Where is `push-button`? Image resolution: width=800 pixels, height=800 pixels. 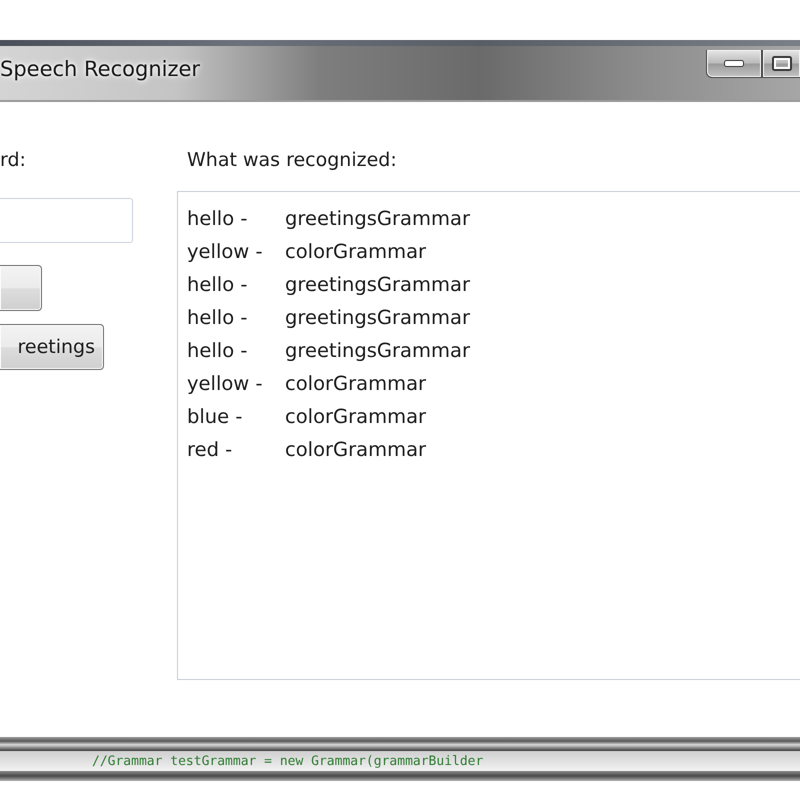
push-button is located at coordinates (21, 288).